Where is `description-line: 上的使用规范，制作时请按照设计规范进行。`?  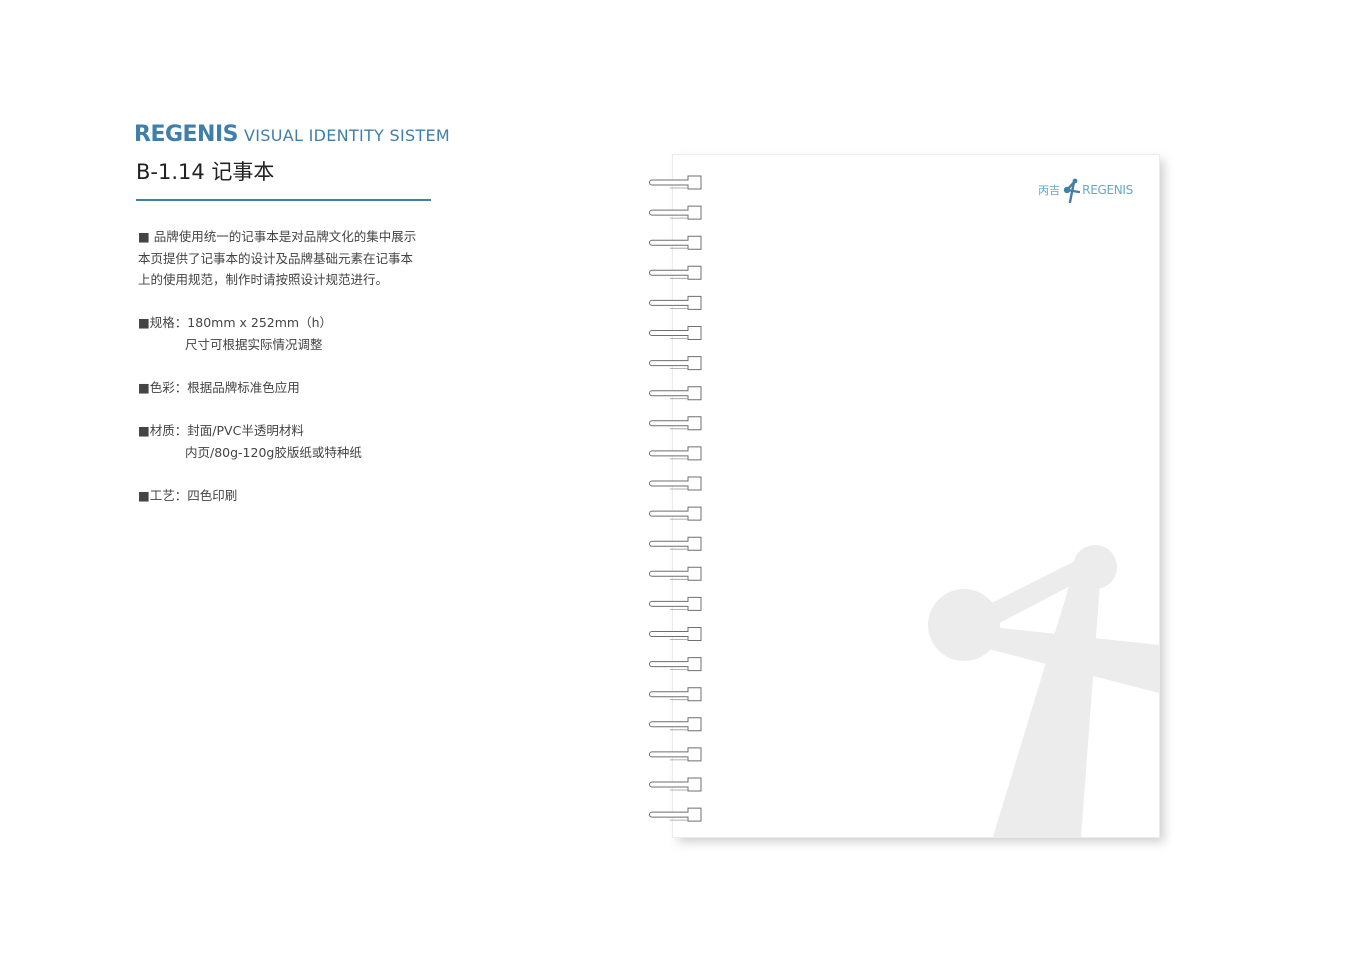
description-line: 上的使用规范，制作时请按照设计规范进行。 is located at coordinates (263, 279).